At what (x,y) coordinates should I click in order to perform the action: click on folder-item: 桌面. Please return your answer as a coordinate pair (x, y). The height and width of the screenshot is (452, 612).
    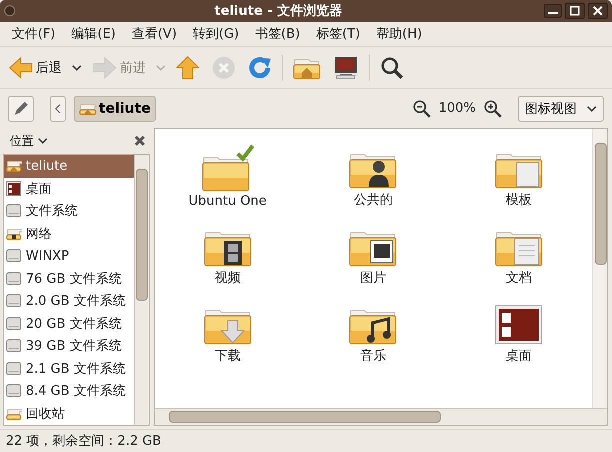
    Looking at the image, I should click on (519, 334).